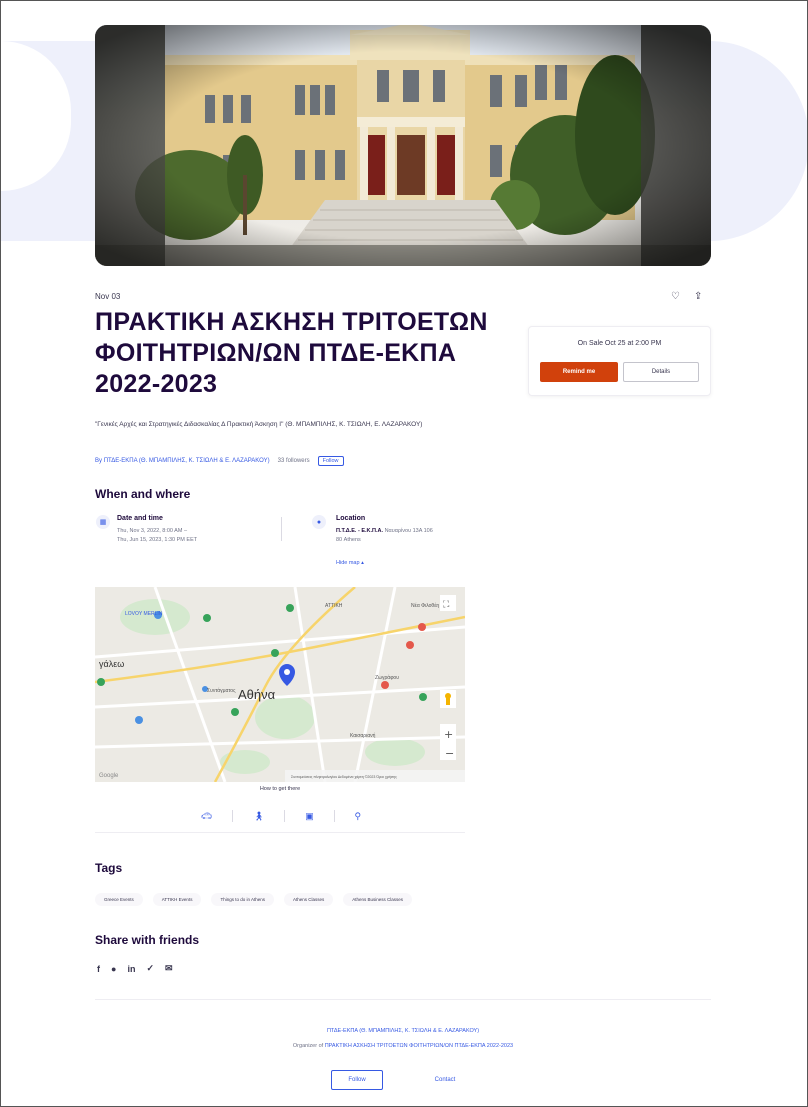 This screenshot has width=808, height=1107. Describe the element at coordinates (350, 563) in the screenshot. I see `hide-map-link: Hide map ▴` at that location.